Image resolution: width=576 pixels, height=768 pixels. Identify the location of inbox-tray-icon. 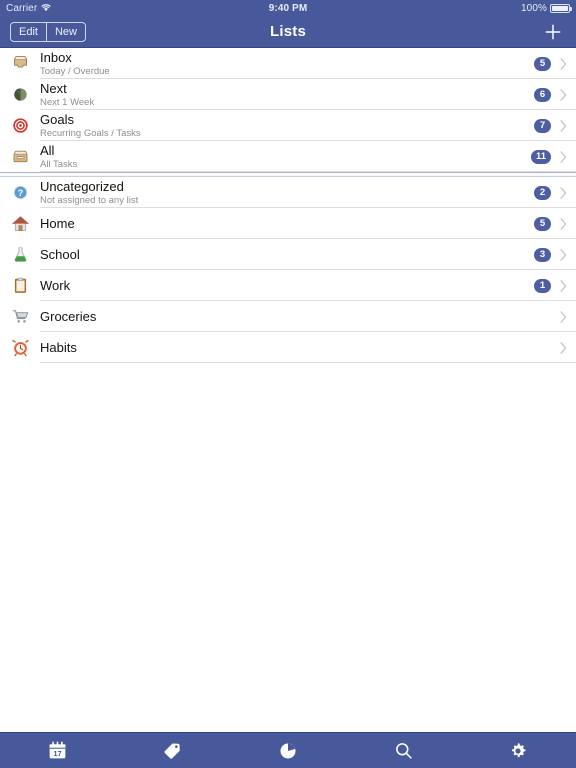
(20, 64).